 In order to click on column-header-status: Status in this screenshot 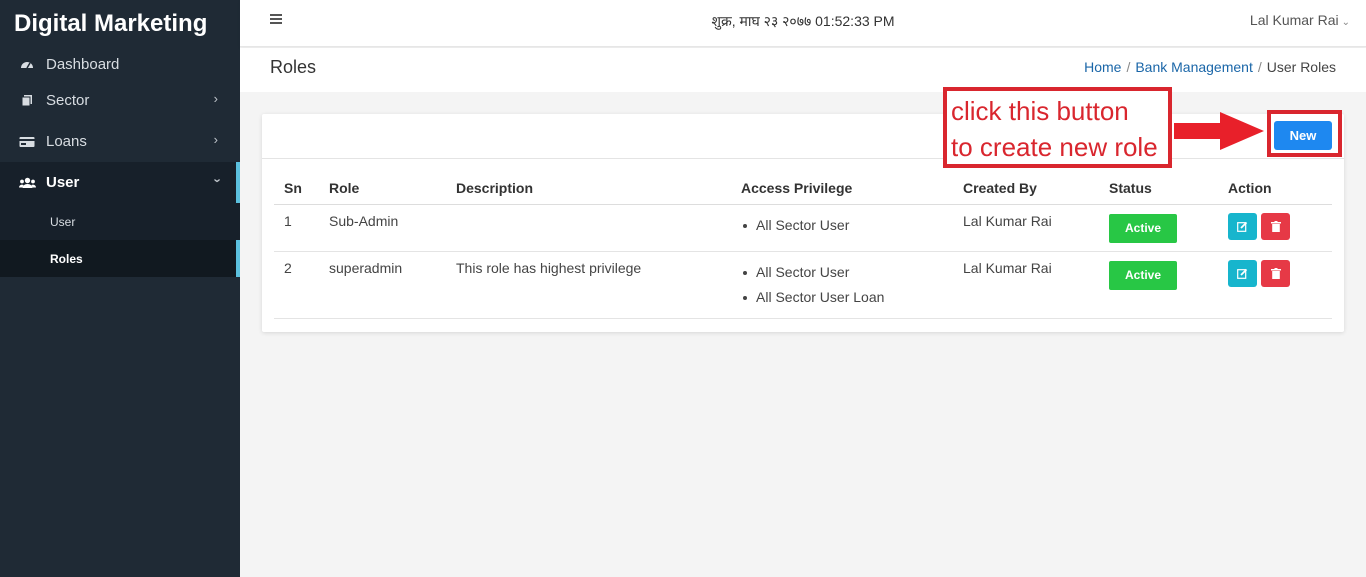, I will do `click(1158, 189)`.